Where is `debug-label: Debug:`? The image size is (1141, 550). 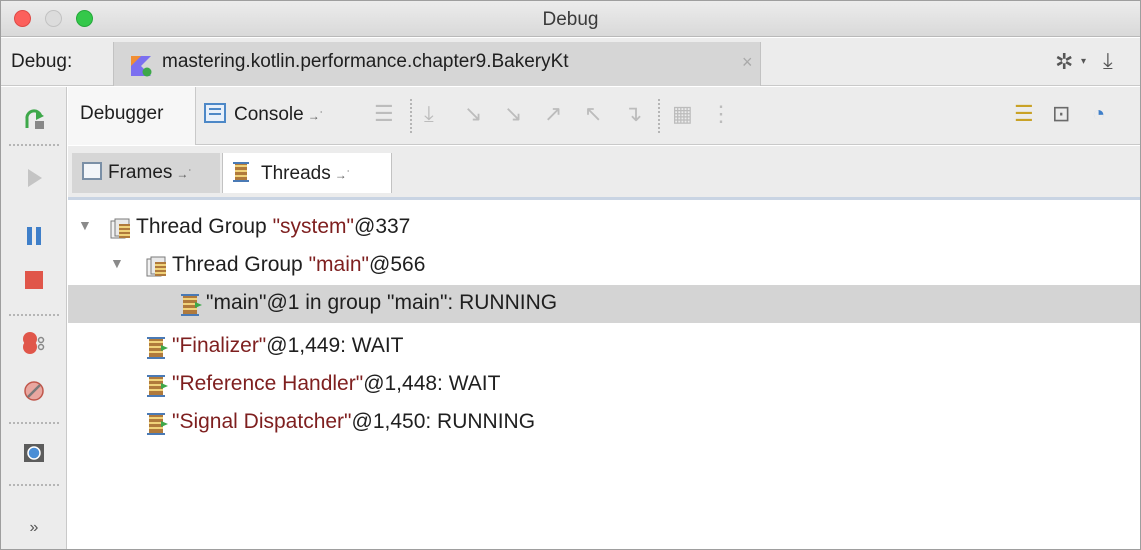
debug-label: Debug: is located at coordinates (42, 61).